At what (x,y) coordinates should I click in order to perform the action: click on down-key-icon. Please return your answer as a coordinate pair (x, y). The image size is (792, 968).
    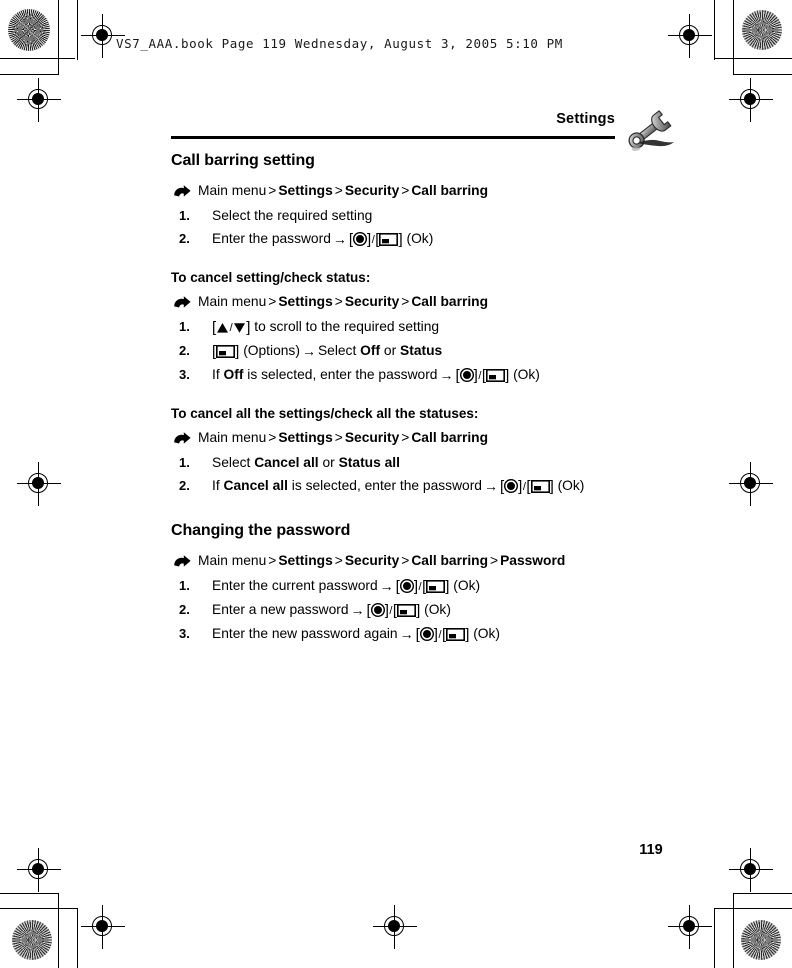
    Looking at the image, I should click on (239, 328).